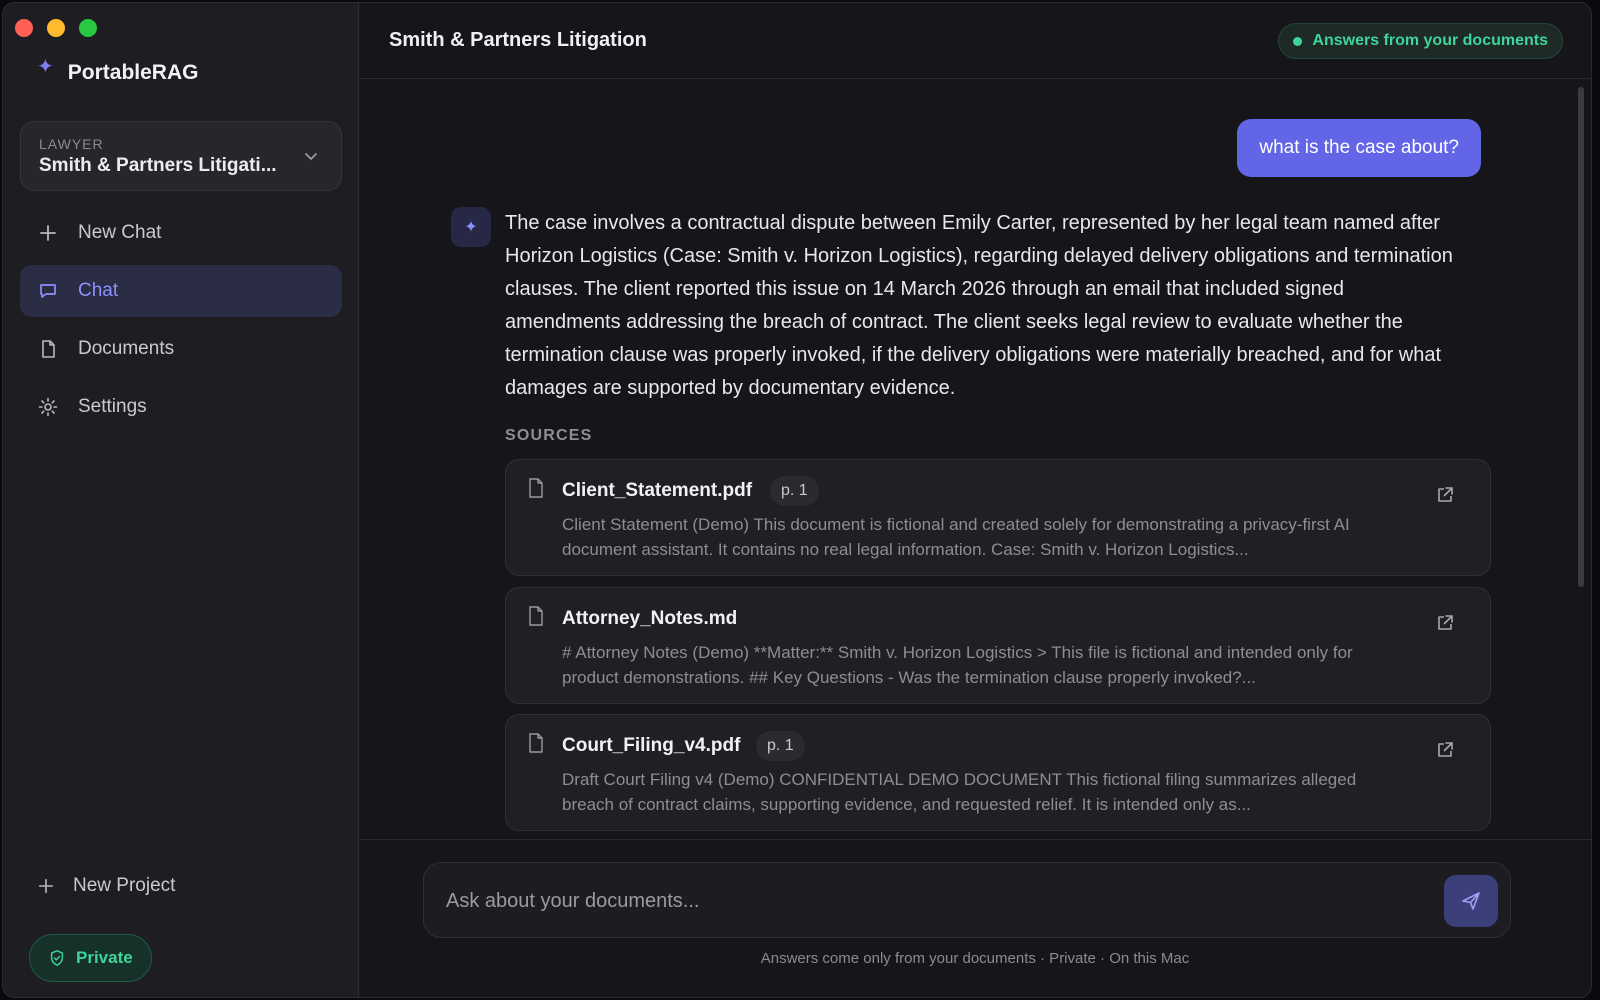 This screenshot has height=1000, width=1600. Describe the element at coordinates (549, 435) in the screenshot. I see `sources-heading: SOURCES` at that location.